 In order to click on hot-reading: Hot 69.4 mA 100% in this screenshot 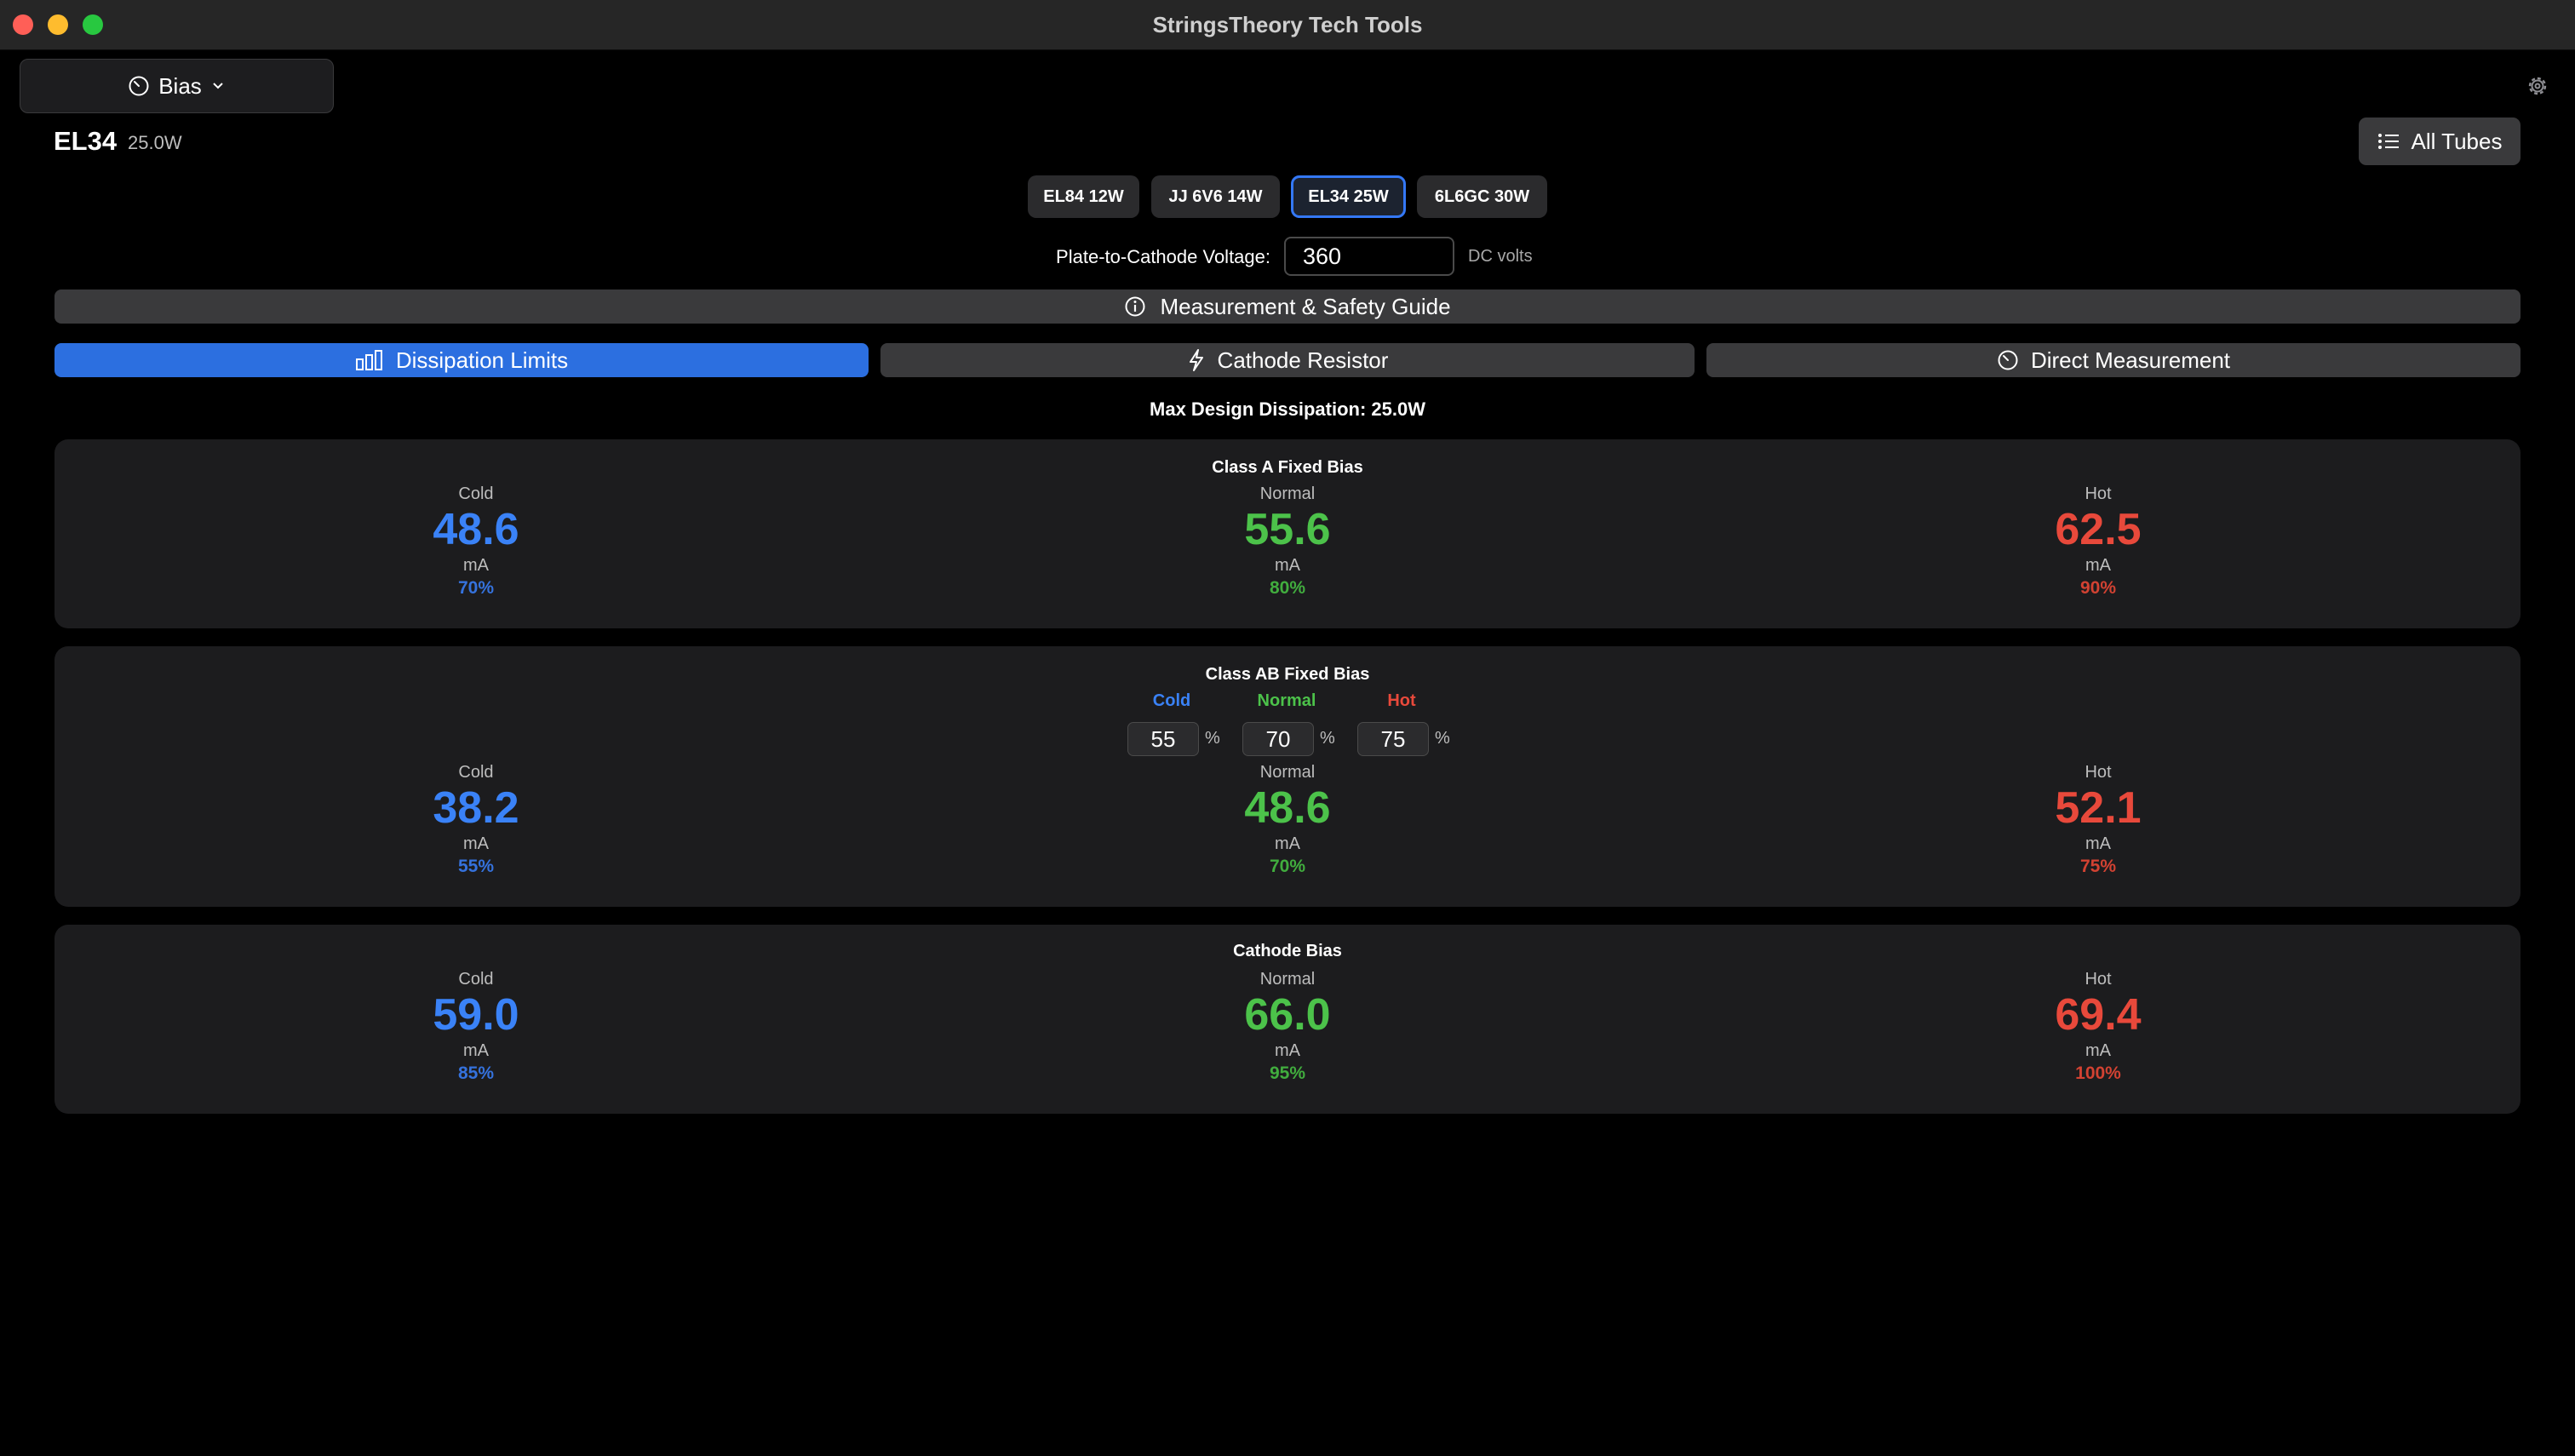, I will do `click(2098, 1027)`.